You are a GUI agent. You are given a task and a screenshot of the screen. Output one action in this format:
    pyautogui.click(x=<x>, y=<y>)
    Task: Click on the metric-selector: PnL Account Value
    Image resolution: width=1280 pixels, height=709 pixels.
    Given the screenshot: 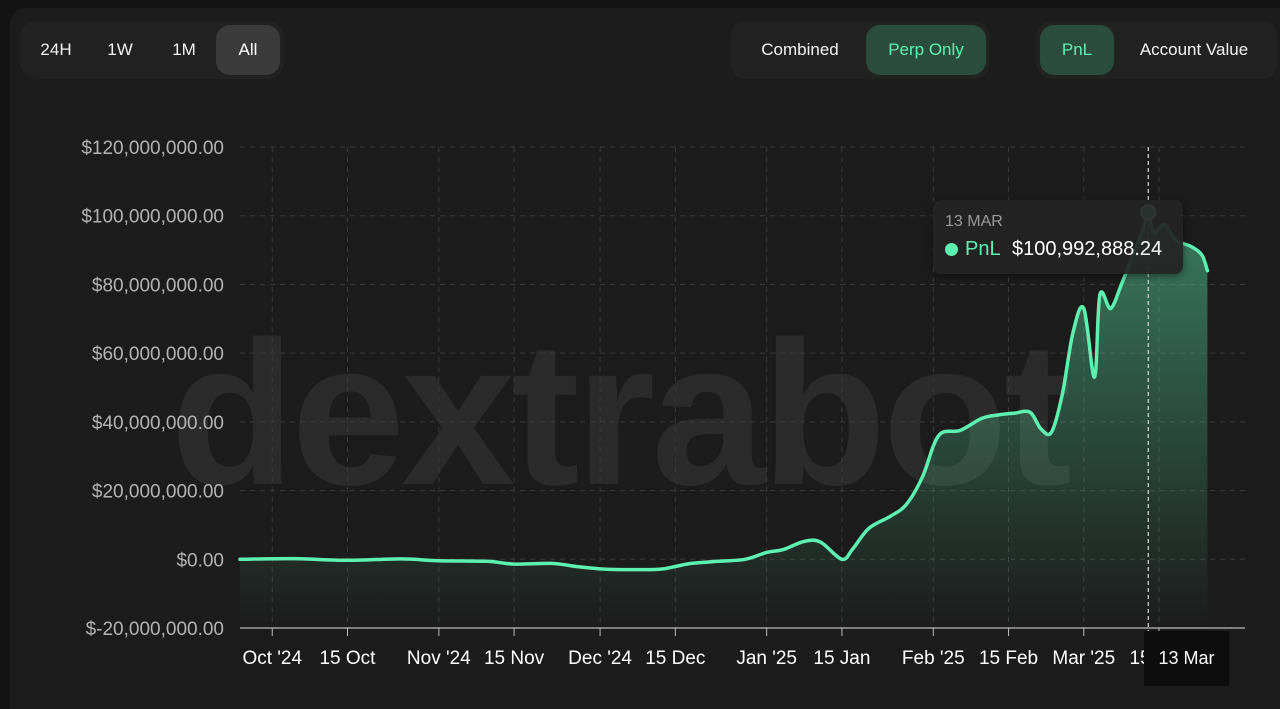 What is the action you would take?
    pyautogui.click(x=1157, y=50)
    